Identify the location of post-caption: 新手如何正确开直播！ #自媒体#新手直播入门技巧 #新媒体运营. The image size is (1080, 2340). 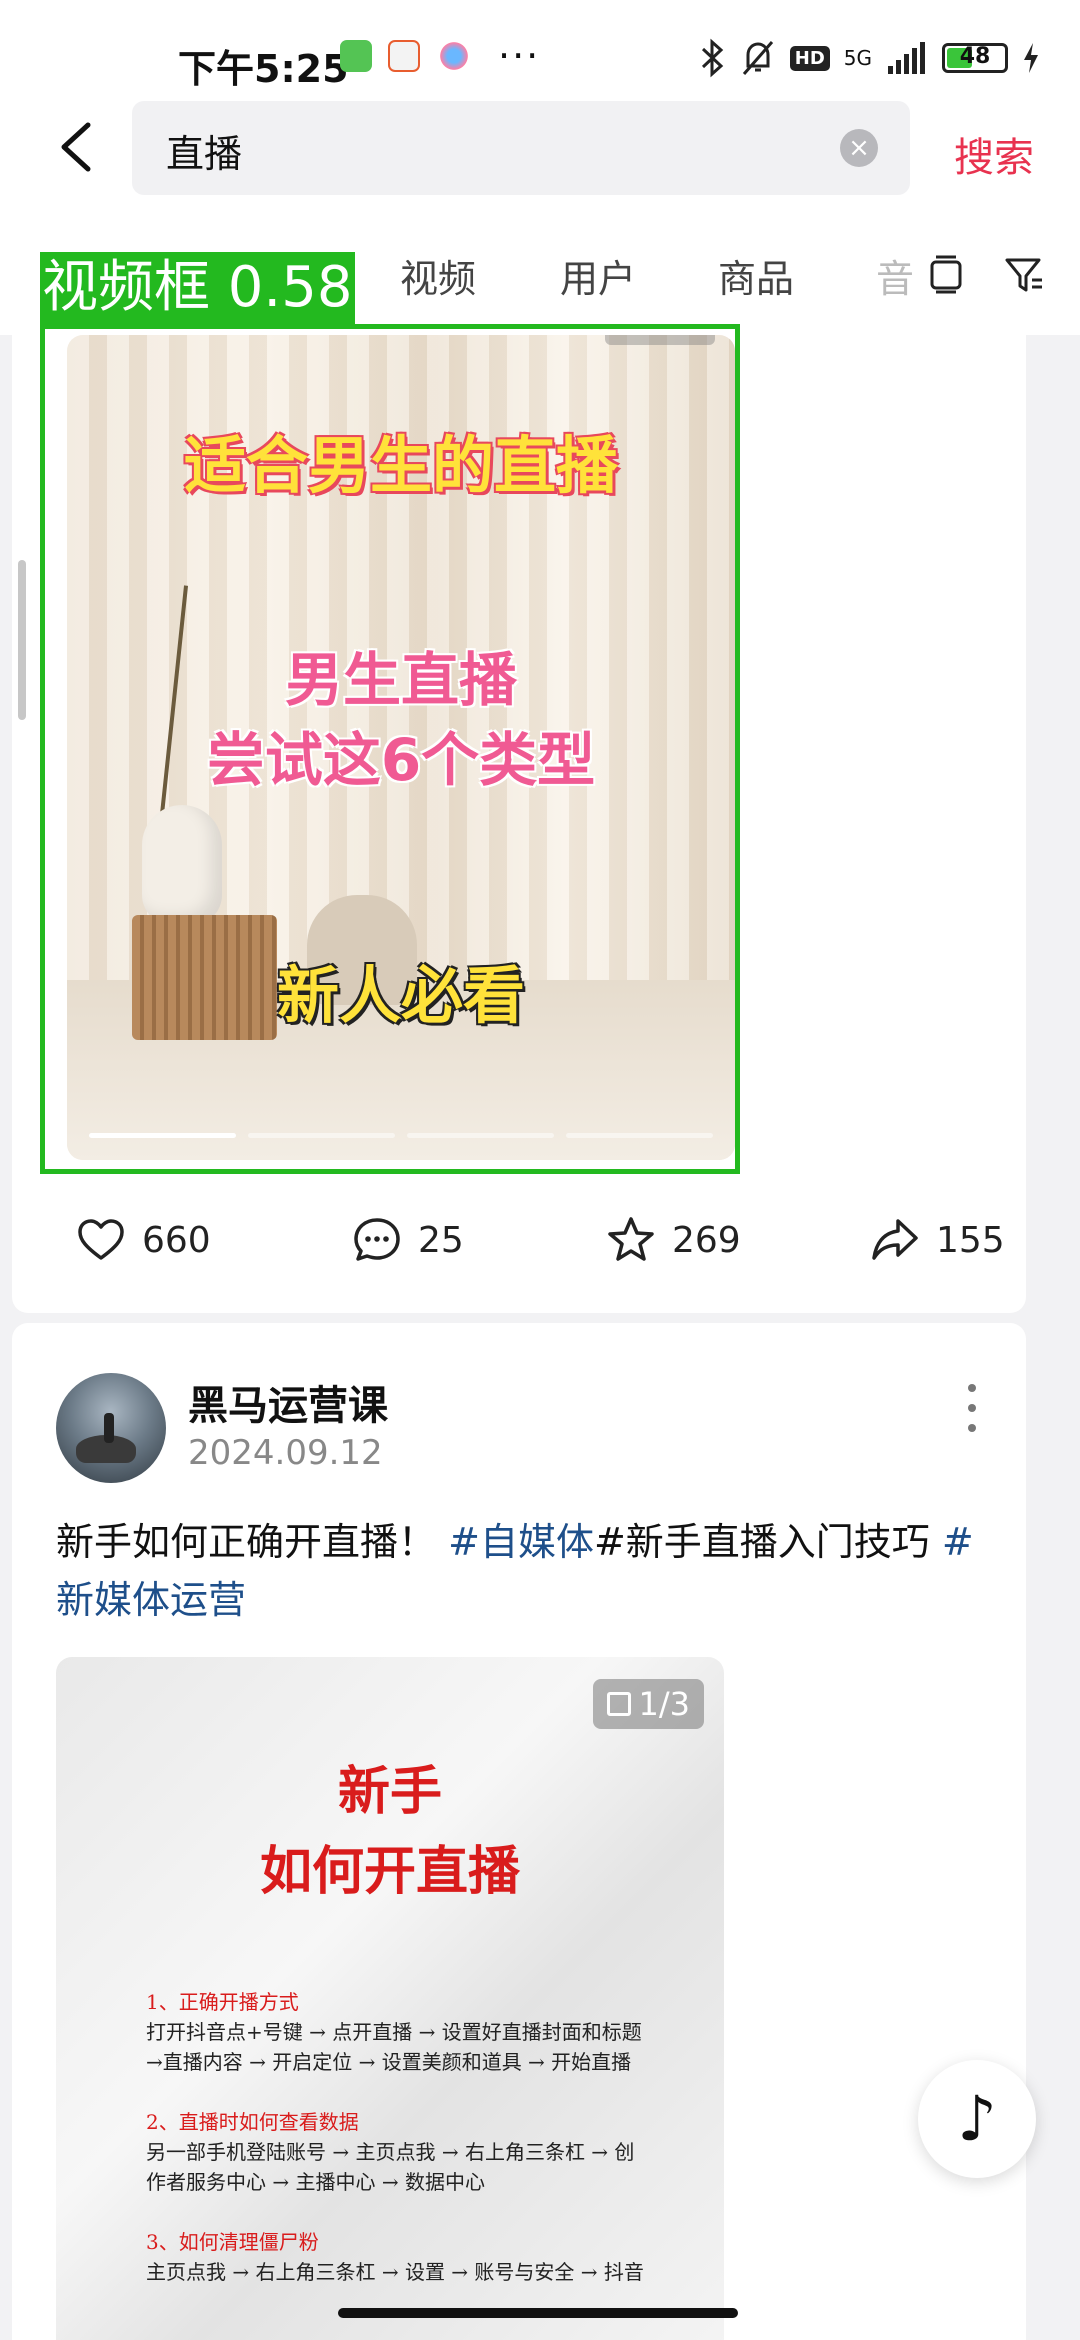
(526, 1571).